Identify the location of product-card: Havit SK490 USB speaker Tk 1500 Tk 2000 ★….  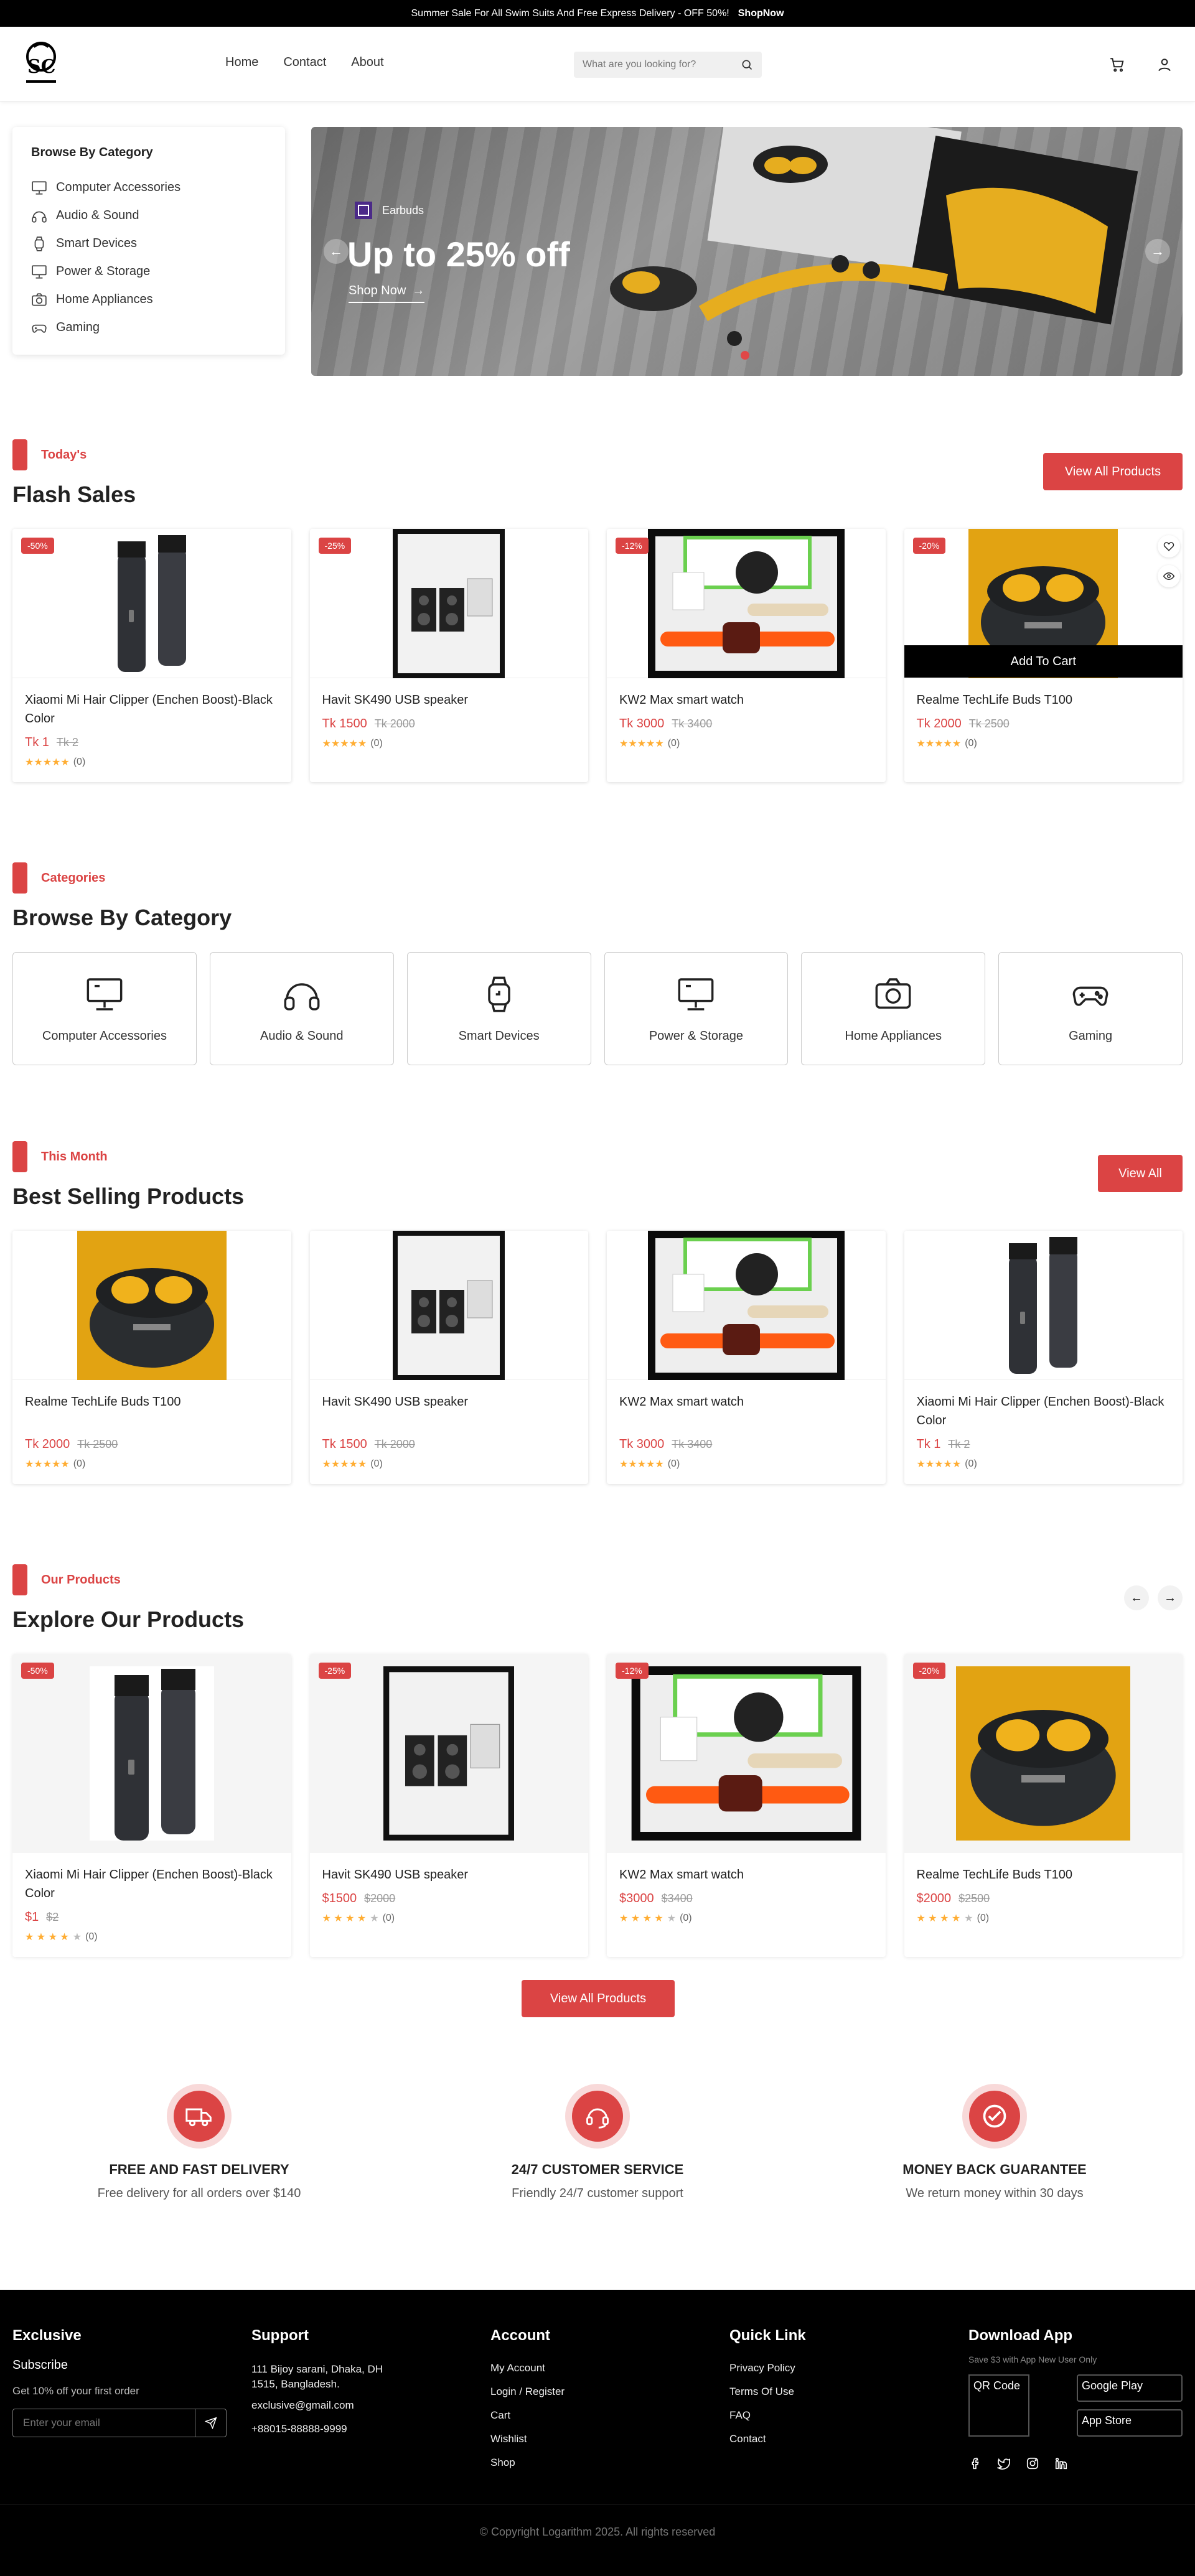
(448, 1357).